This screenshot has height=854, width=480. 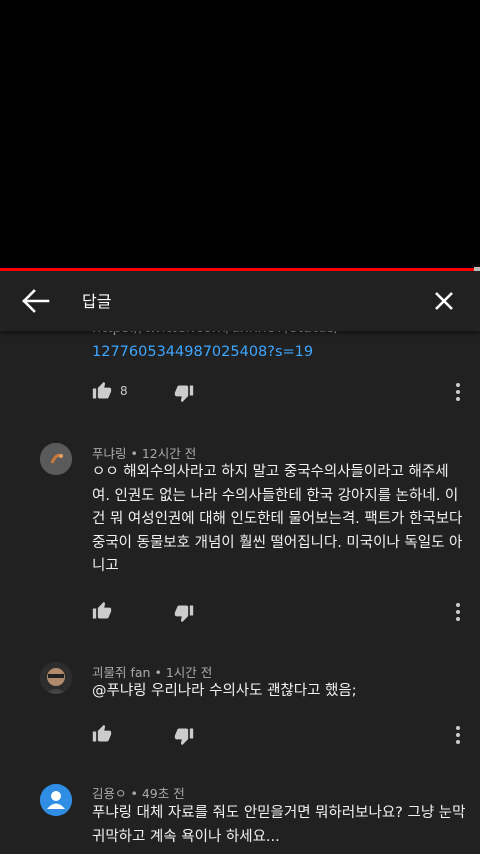 What do you see at coordinates (277, 519) in the screenshot?
I see `comment-line: 건 뭐 여성인권에 대해 인도한테 물어보는격. 팩트가 한국보다` at bounding box center [277, 519].